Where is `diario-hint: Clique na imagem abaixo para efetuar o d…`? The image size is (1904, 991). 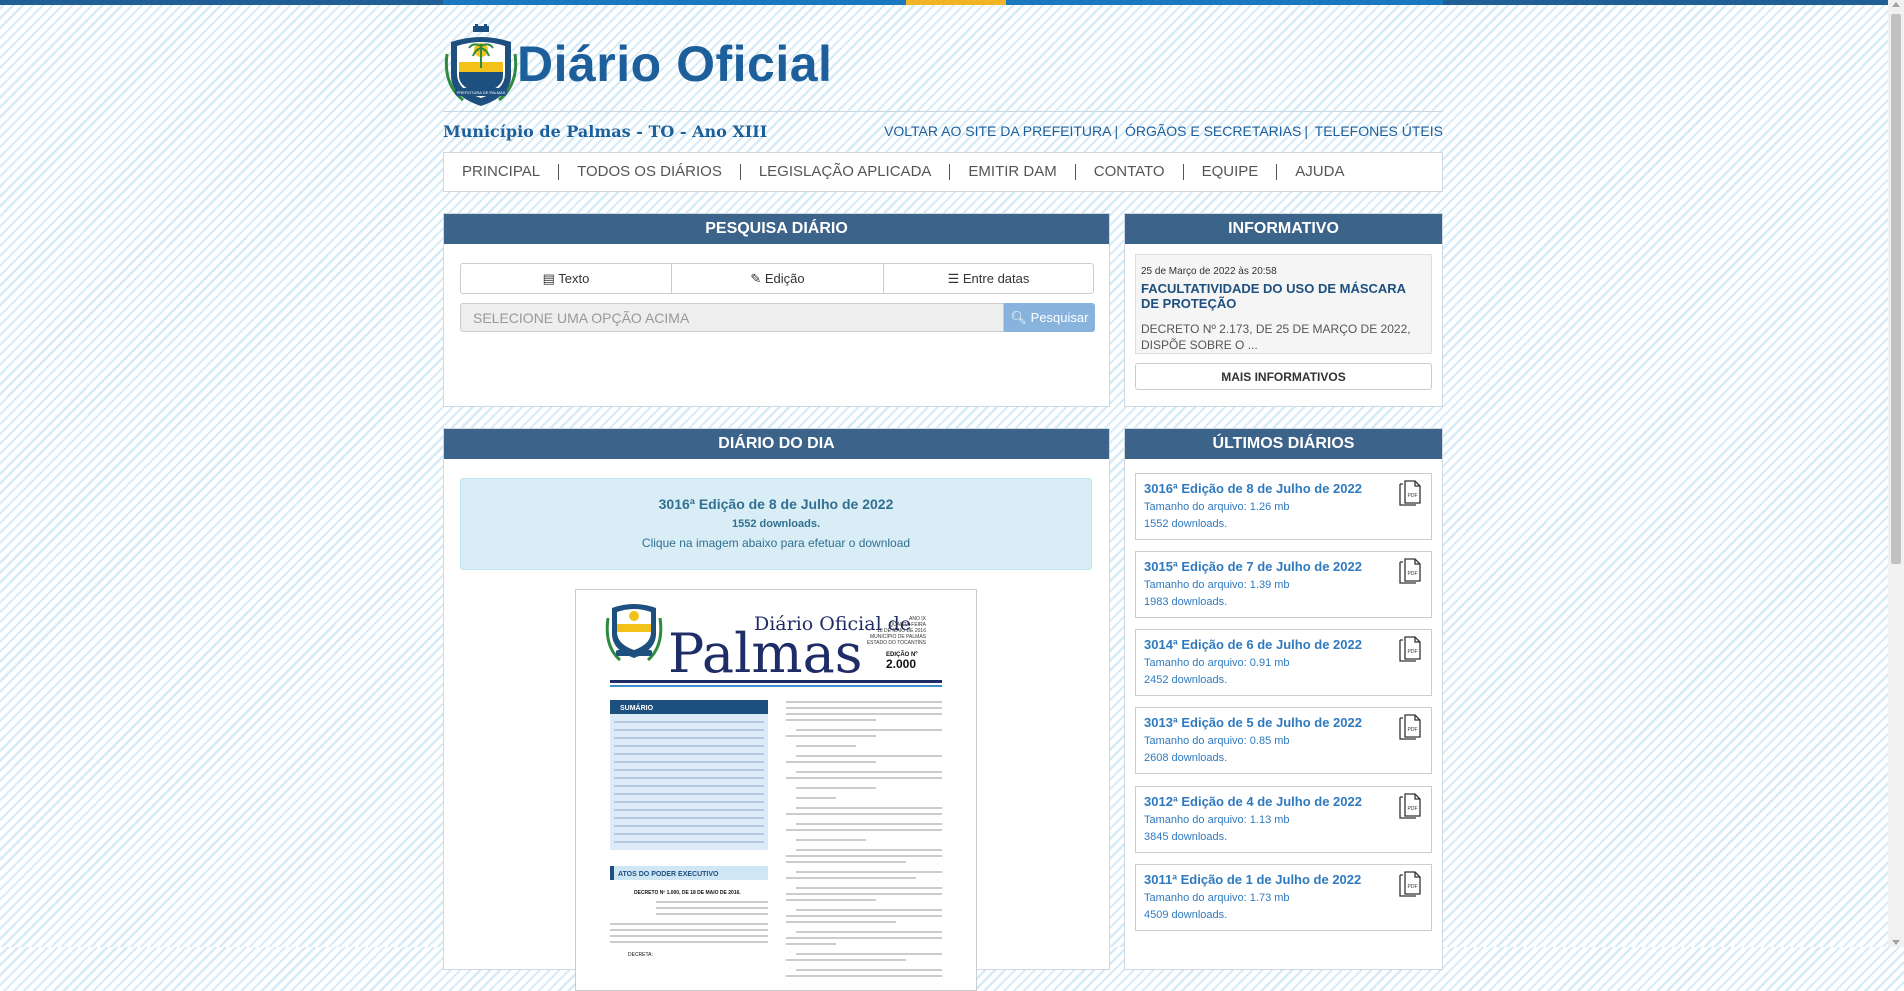 diario-hint: Clique na imagem abaixo para efetuar o d… is located at coordinates (776, 543).